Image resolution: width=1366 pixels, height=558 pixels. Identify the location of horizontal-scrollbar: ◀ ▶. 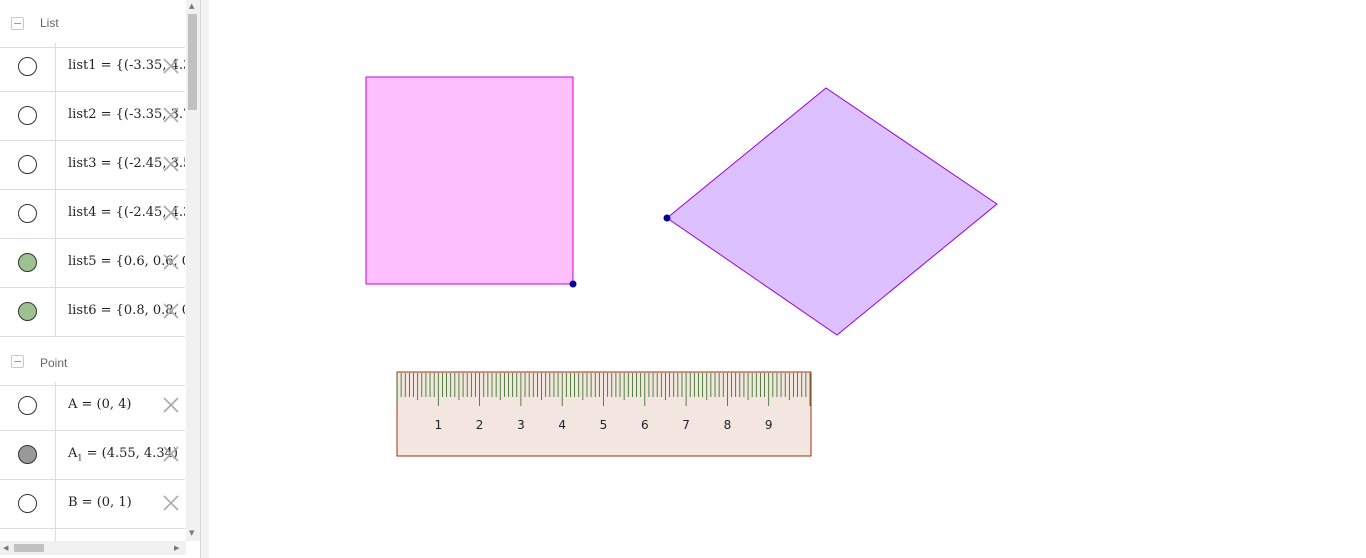
(93, 548).